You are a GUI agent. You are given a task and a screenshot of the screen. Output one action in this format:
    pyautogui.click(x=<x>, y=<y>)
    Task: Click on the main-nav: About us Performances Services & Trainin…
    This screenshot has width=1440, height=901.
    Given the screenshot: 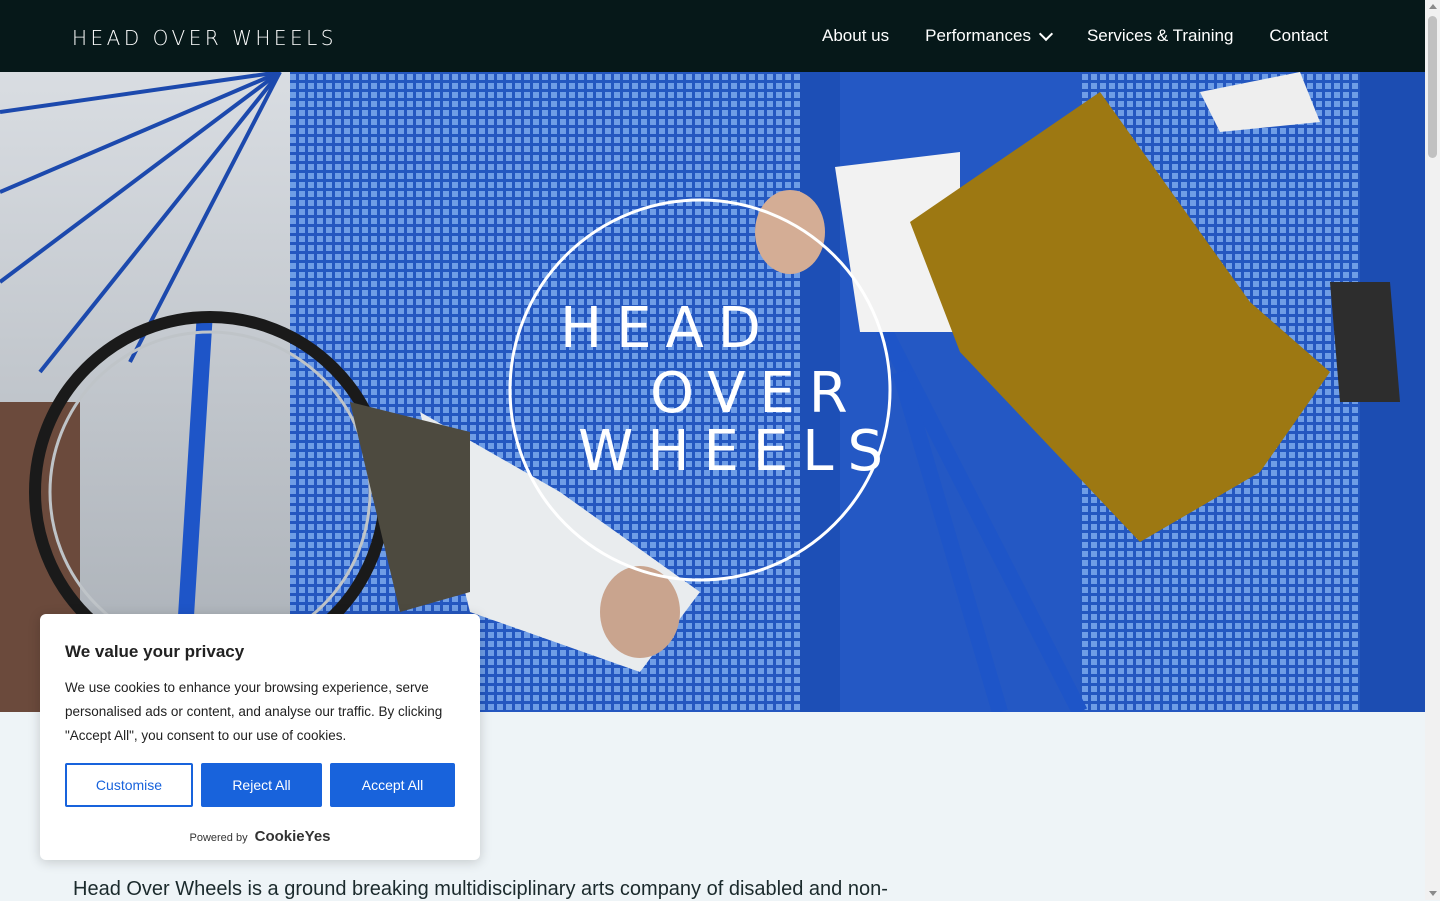 What is the action you would take?
    pyautogui.click(x=1075, y=36)
    